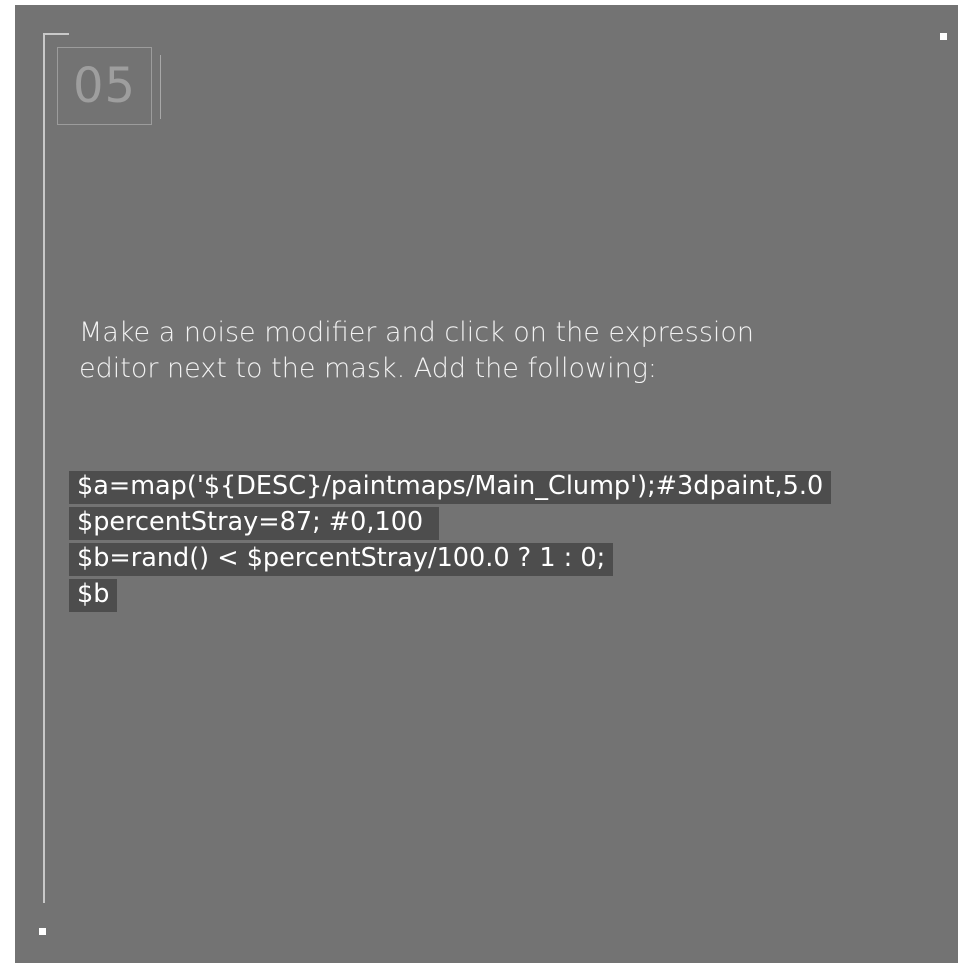 This screenshot has height=963, width=958. I want to click on corner-square-bottom-left, so click(42, 931).